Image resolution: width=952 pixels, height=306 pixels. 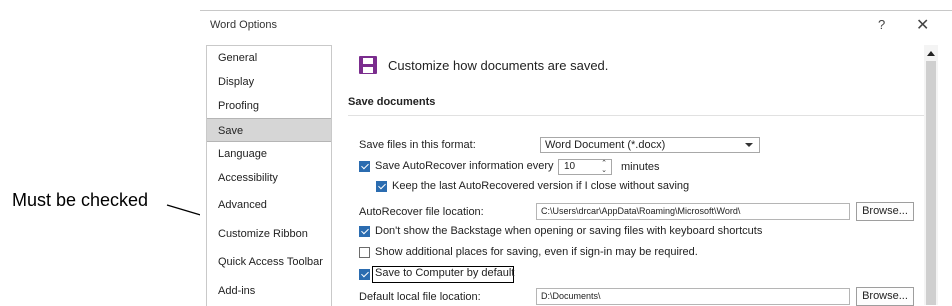 What do you see at coordinates (881, 24) in the screenshot?
I see `help-icon: ?` at bounding box center [881, 24].